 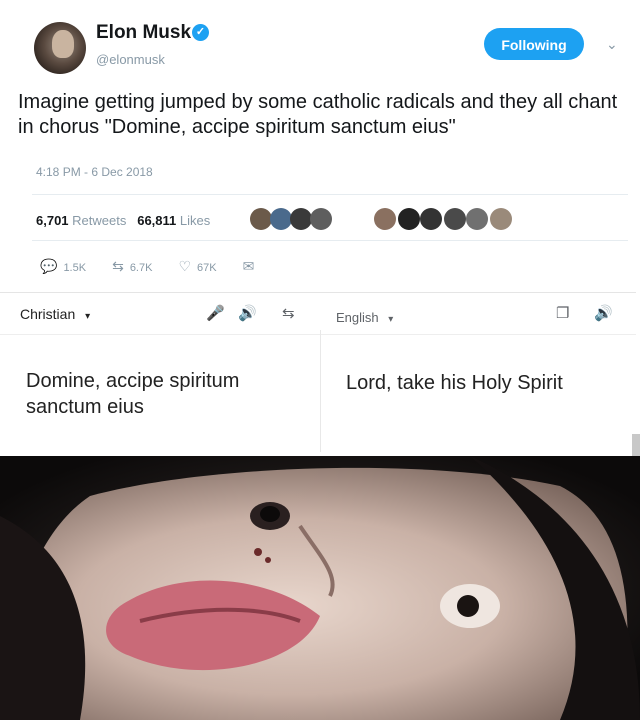 What do you see at coordinates (195, 220) in the screenshot?
I see `likes-label: Likes` at bounding box center [195, 220].